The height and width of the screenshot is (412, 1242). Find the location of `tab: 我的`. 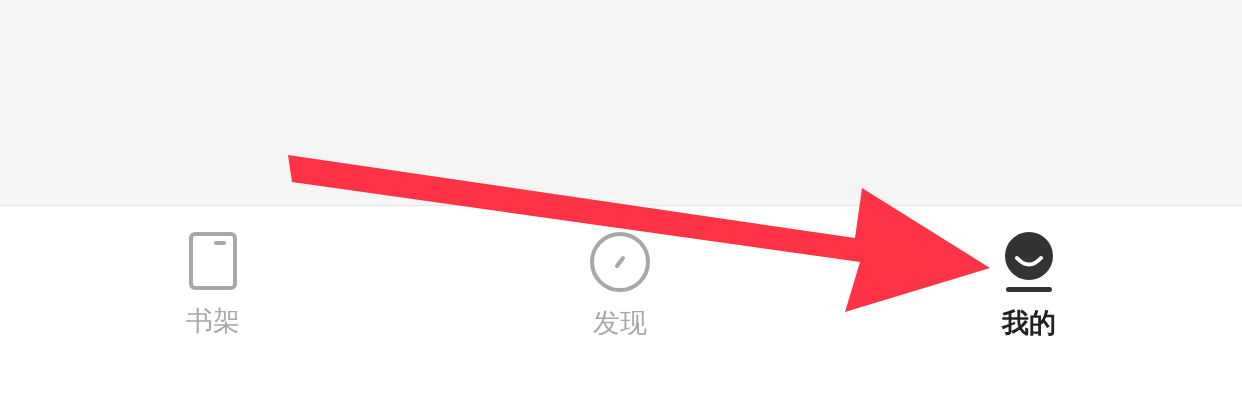

tab: 我的 is located at coordinates (1028, 291).